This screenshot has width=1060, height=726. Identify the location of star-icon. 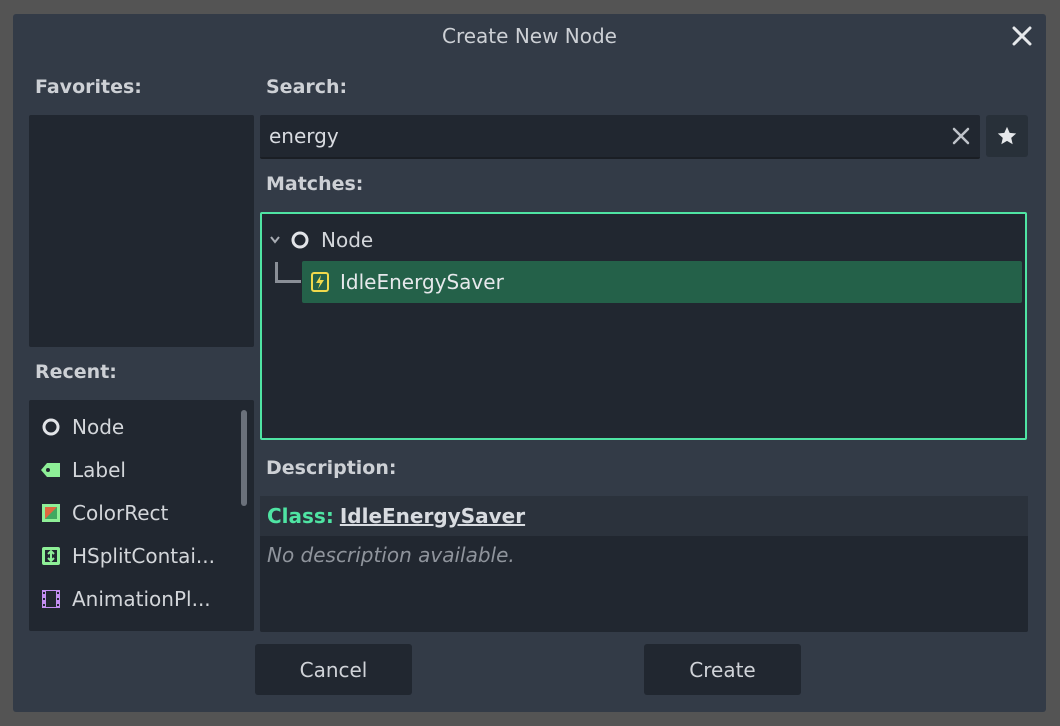
(1007, 135).